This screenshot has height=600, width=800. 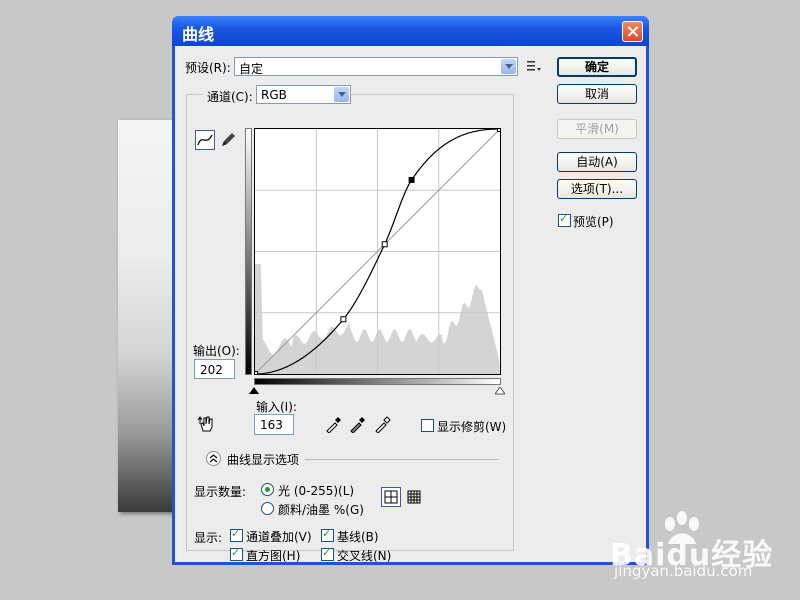 I want to click on pencil-tool-icon, so click(x=228, y=140).